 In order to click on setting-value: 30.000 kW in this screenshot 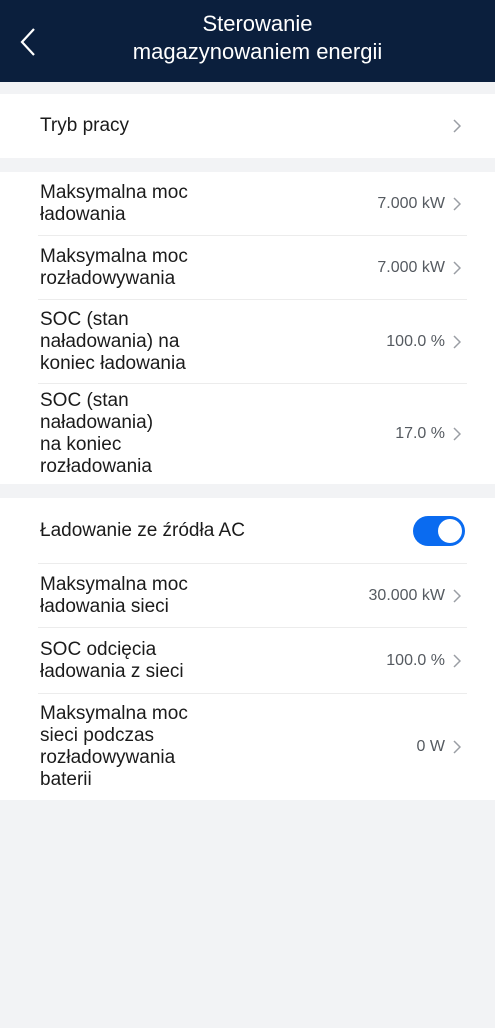, I will do `click(406, 595)`.